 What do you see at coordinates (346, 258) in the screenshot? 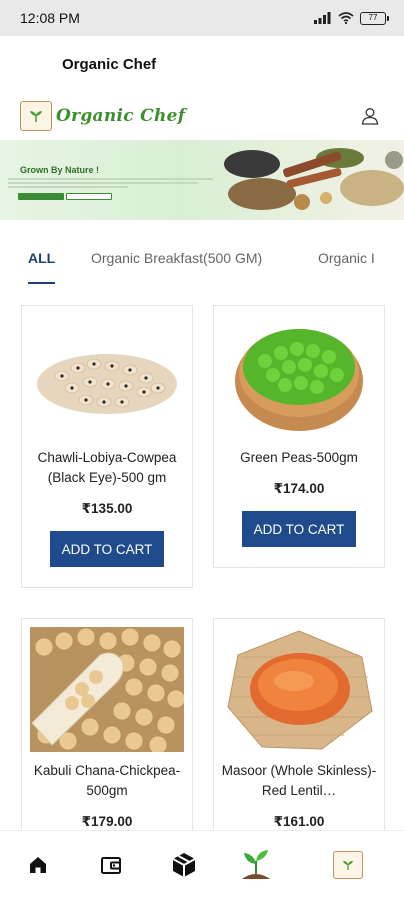
I see `tab-organic: Organic I` at bounding box center [346, 258].